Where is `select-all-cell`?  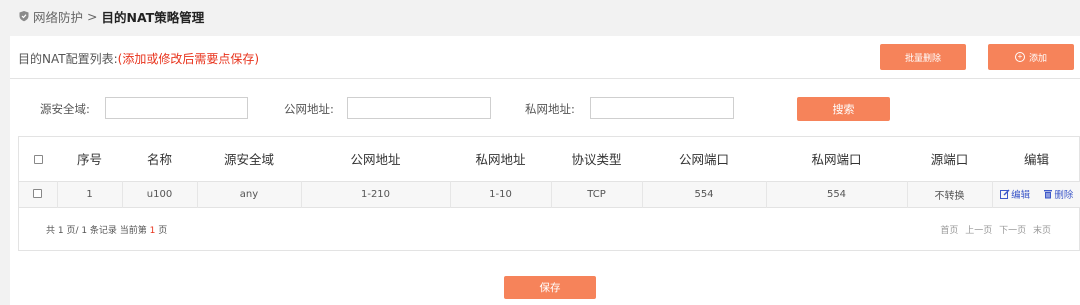
select-all-cell is located at coordinates (38, 159).